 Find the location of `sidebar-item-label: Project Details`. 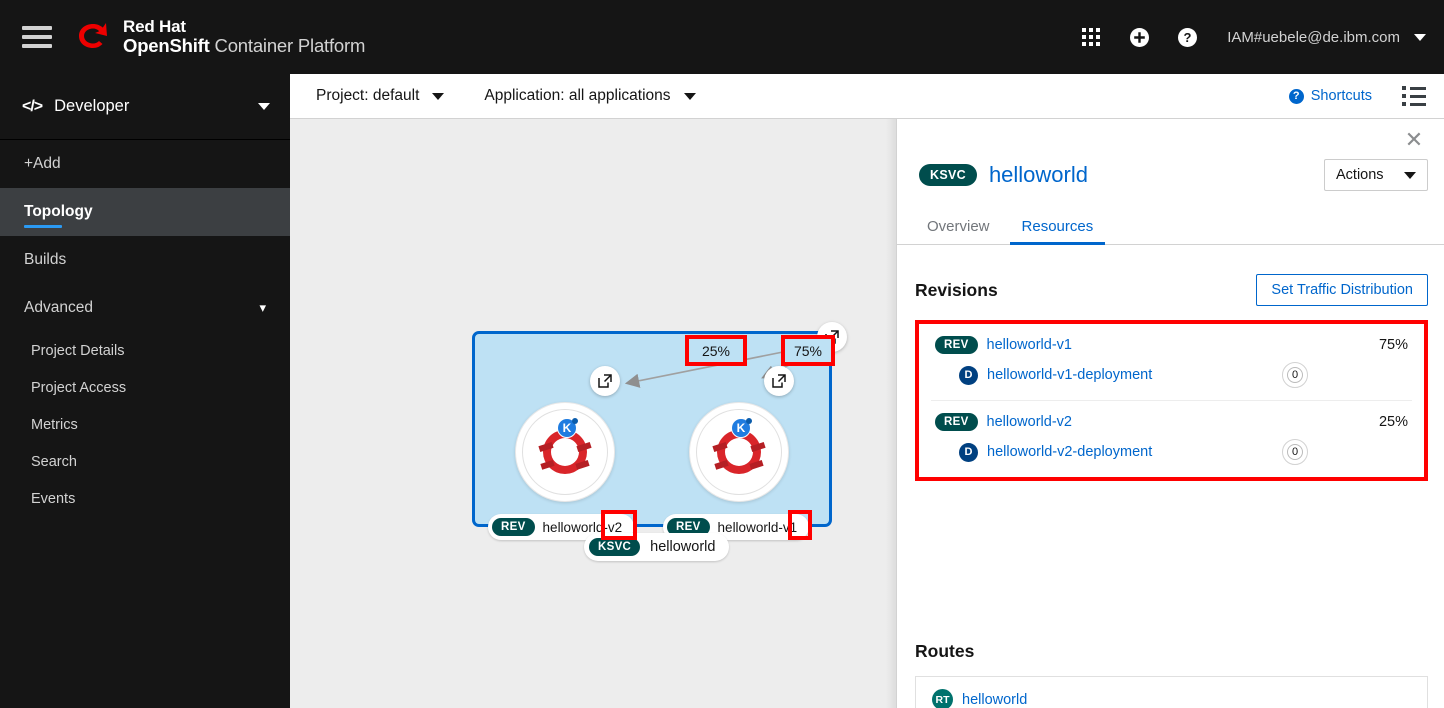

sidebar-item-label: Project Details is located at coordinates (78, 350).